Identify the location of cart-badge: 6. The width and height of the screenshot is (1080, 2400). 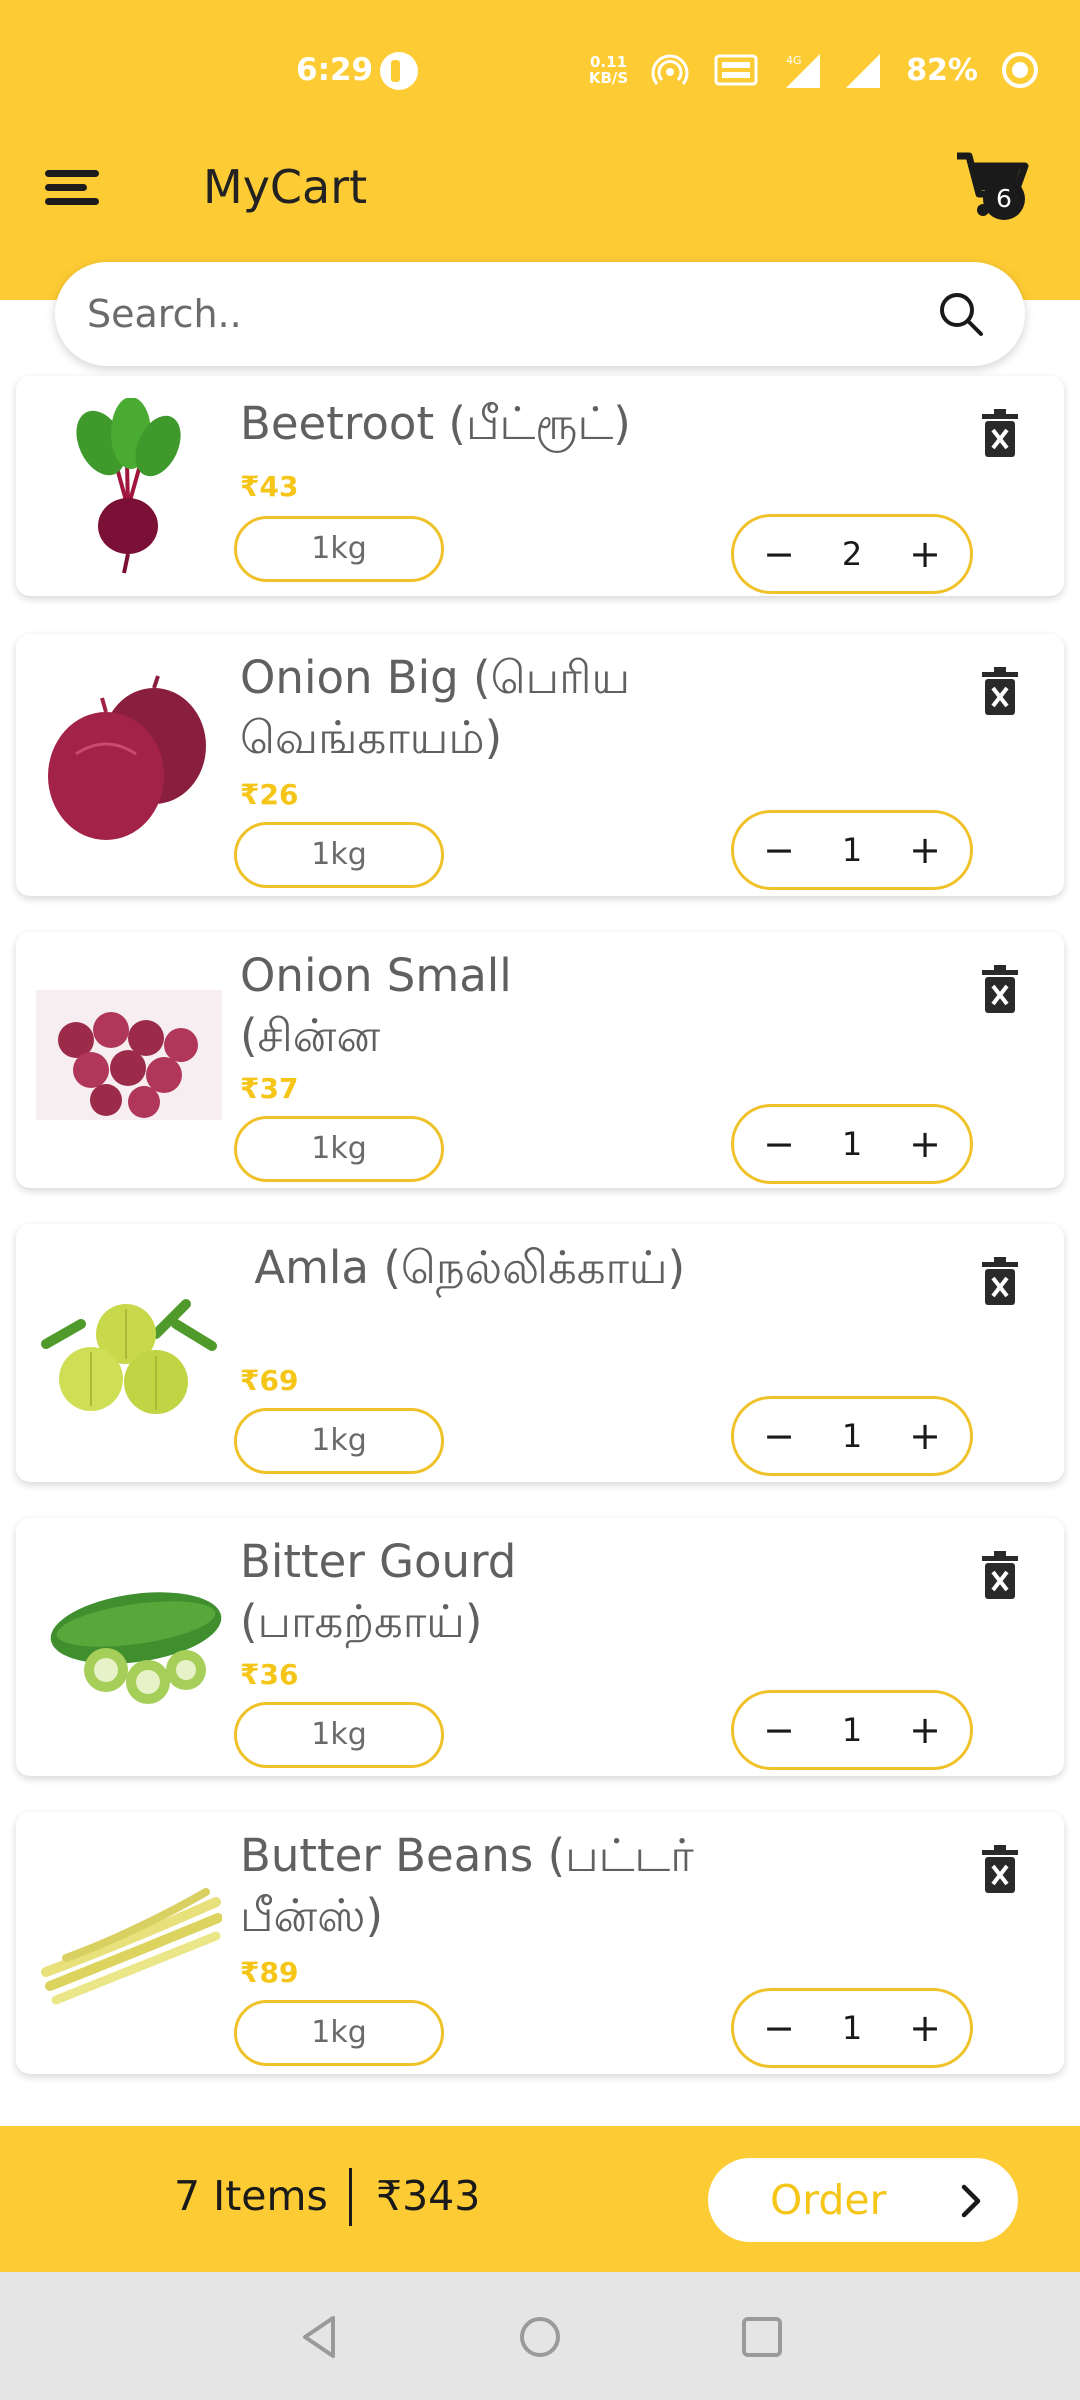
(1004, 199).